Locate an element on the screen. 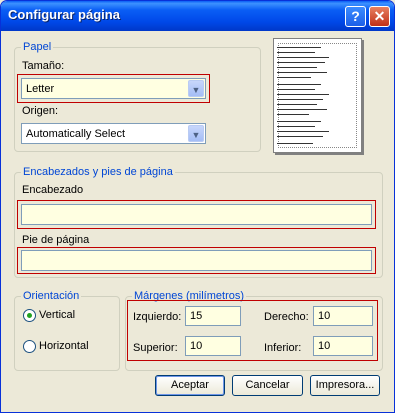  landscape-radio is located at coordinates (29, 346).